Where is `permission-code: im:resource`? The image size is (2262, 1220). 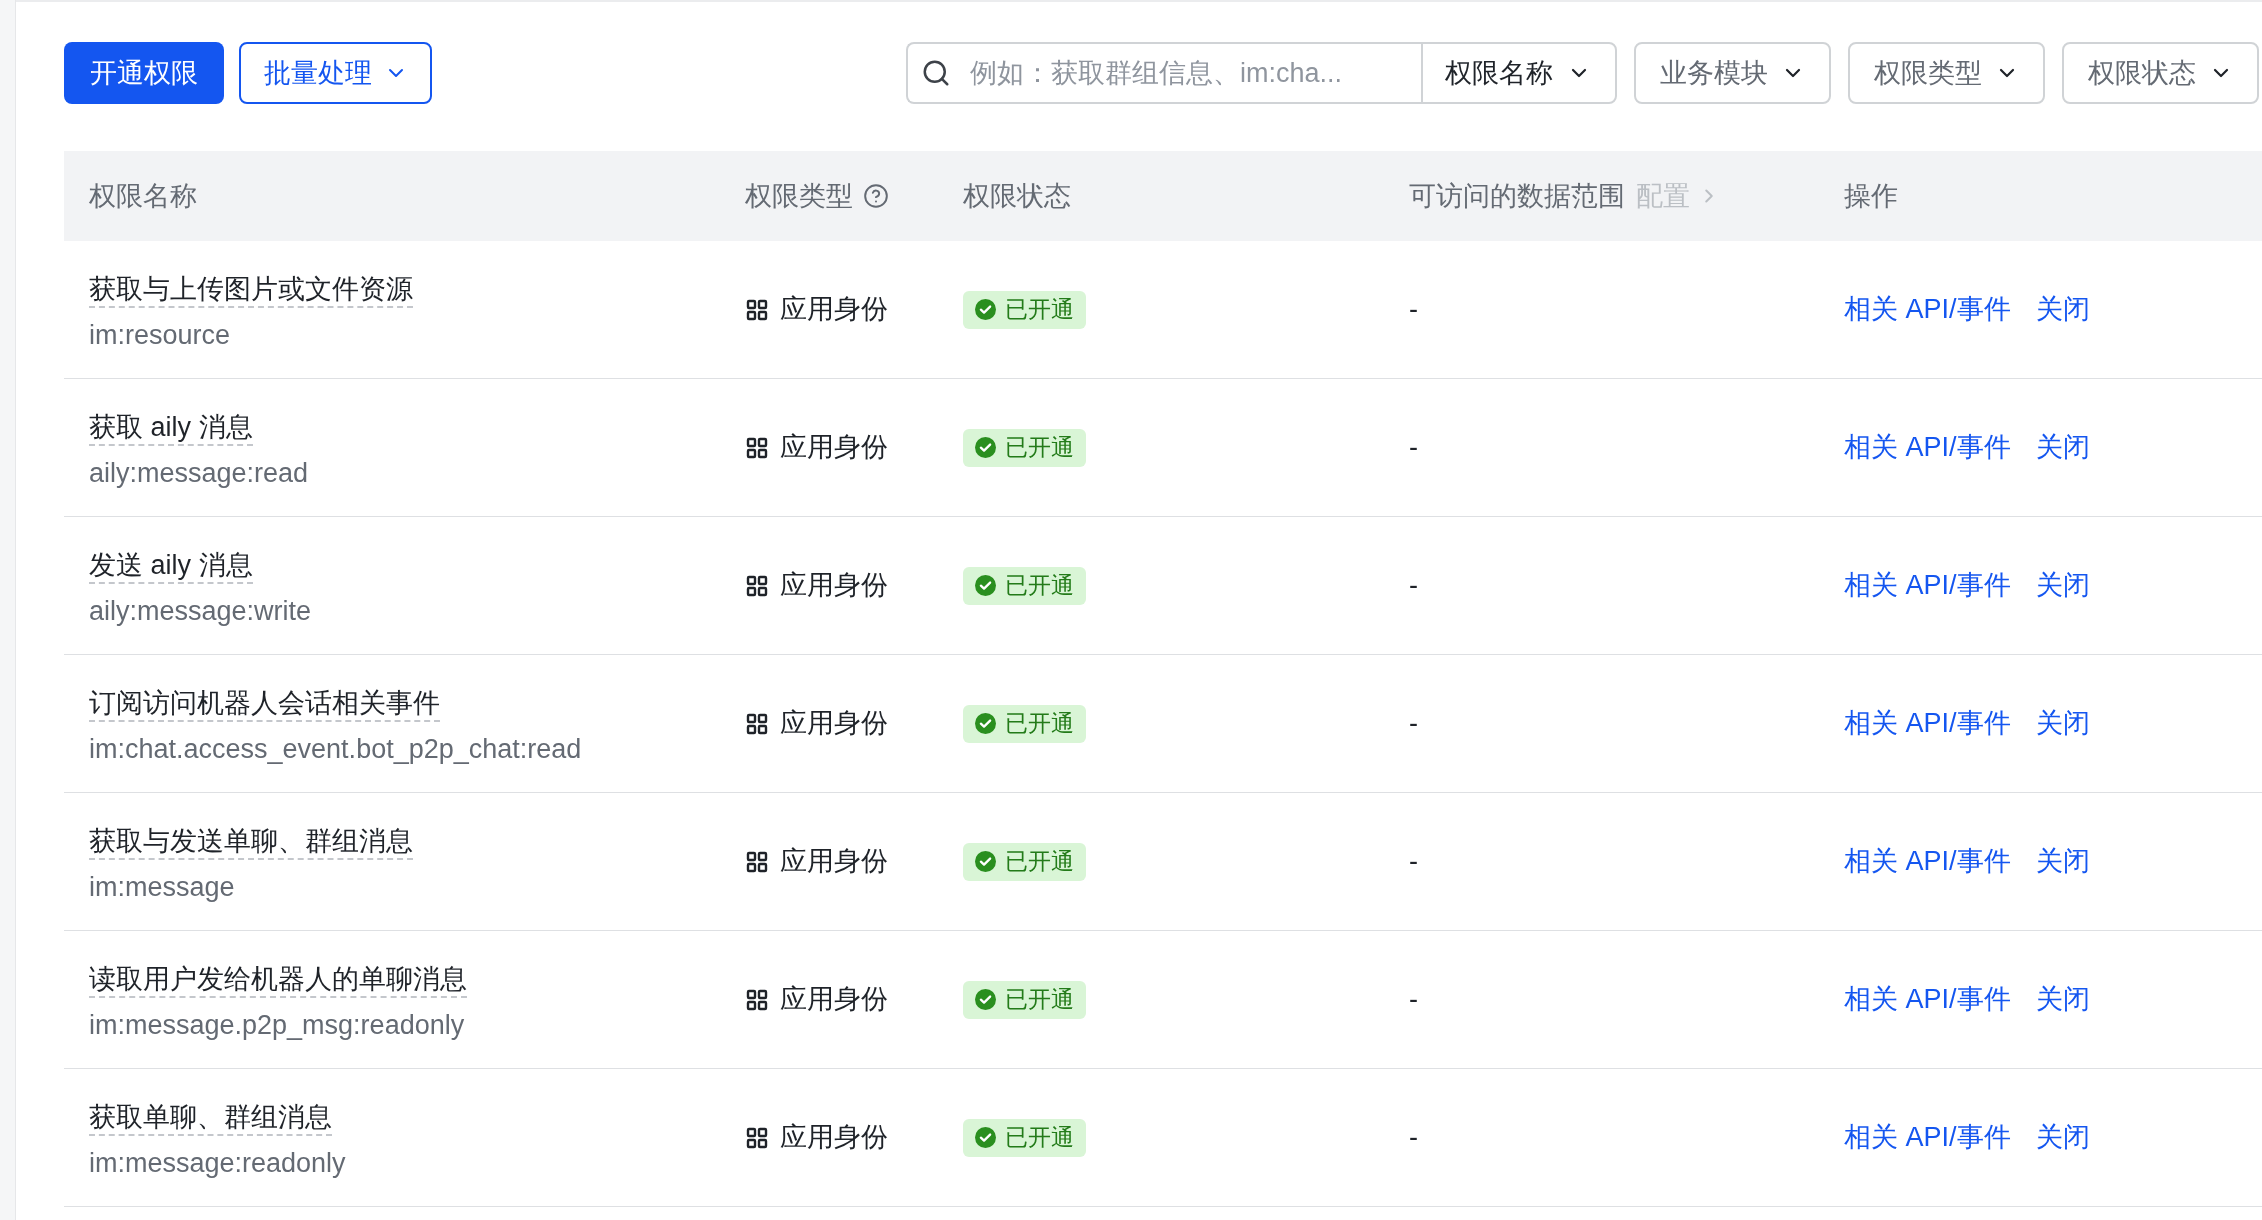
permission-code: im:resource is located at coordinates (160, 335).